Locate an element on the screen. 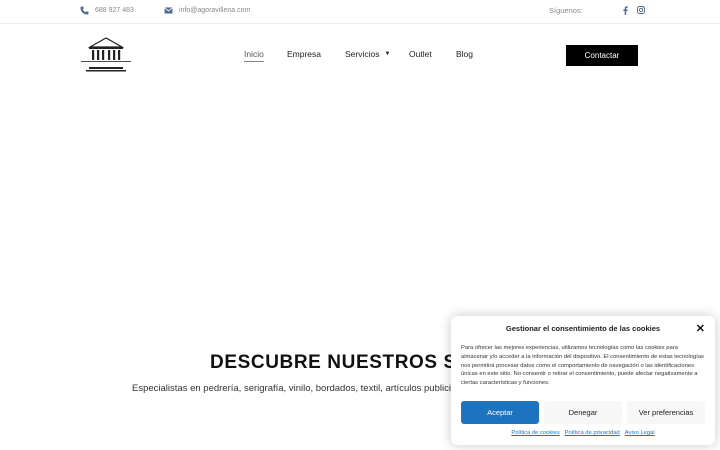  nav-item-blog: Blog is located at coordinates (464, 54).